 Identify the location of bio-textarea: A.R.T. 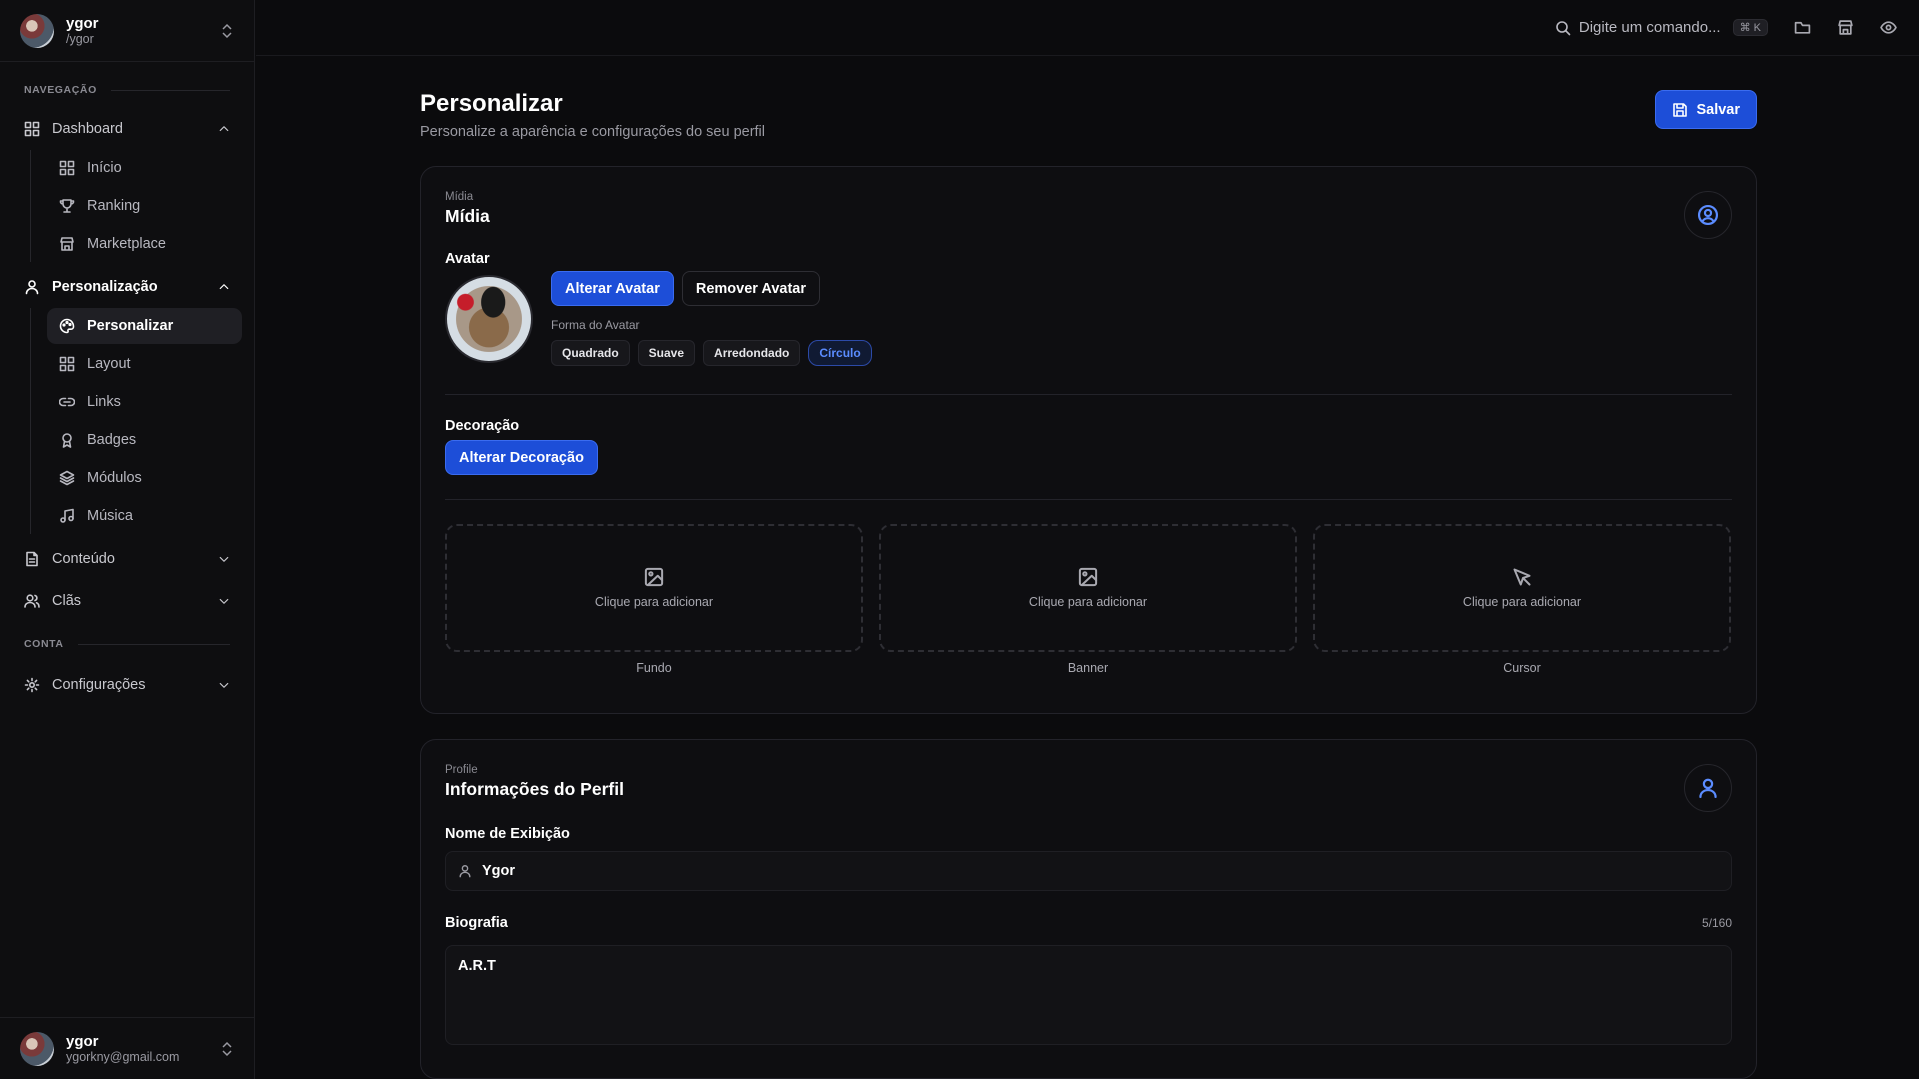
(1088, 995).